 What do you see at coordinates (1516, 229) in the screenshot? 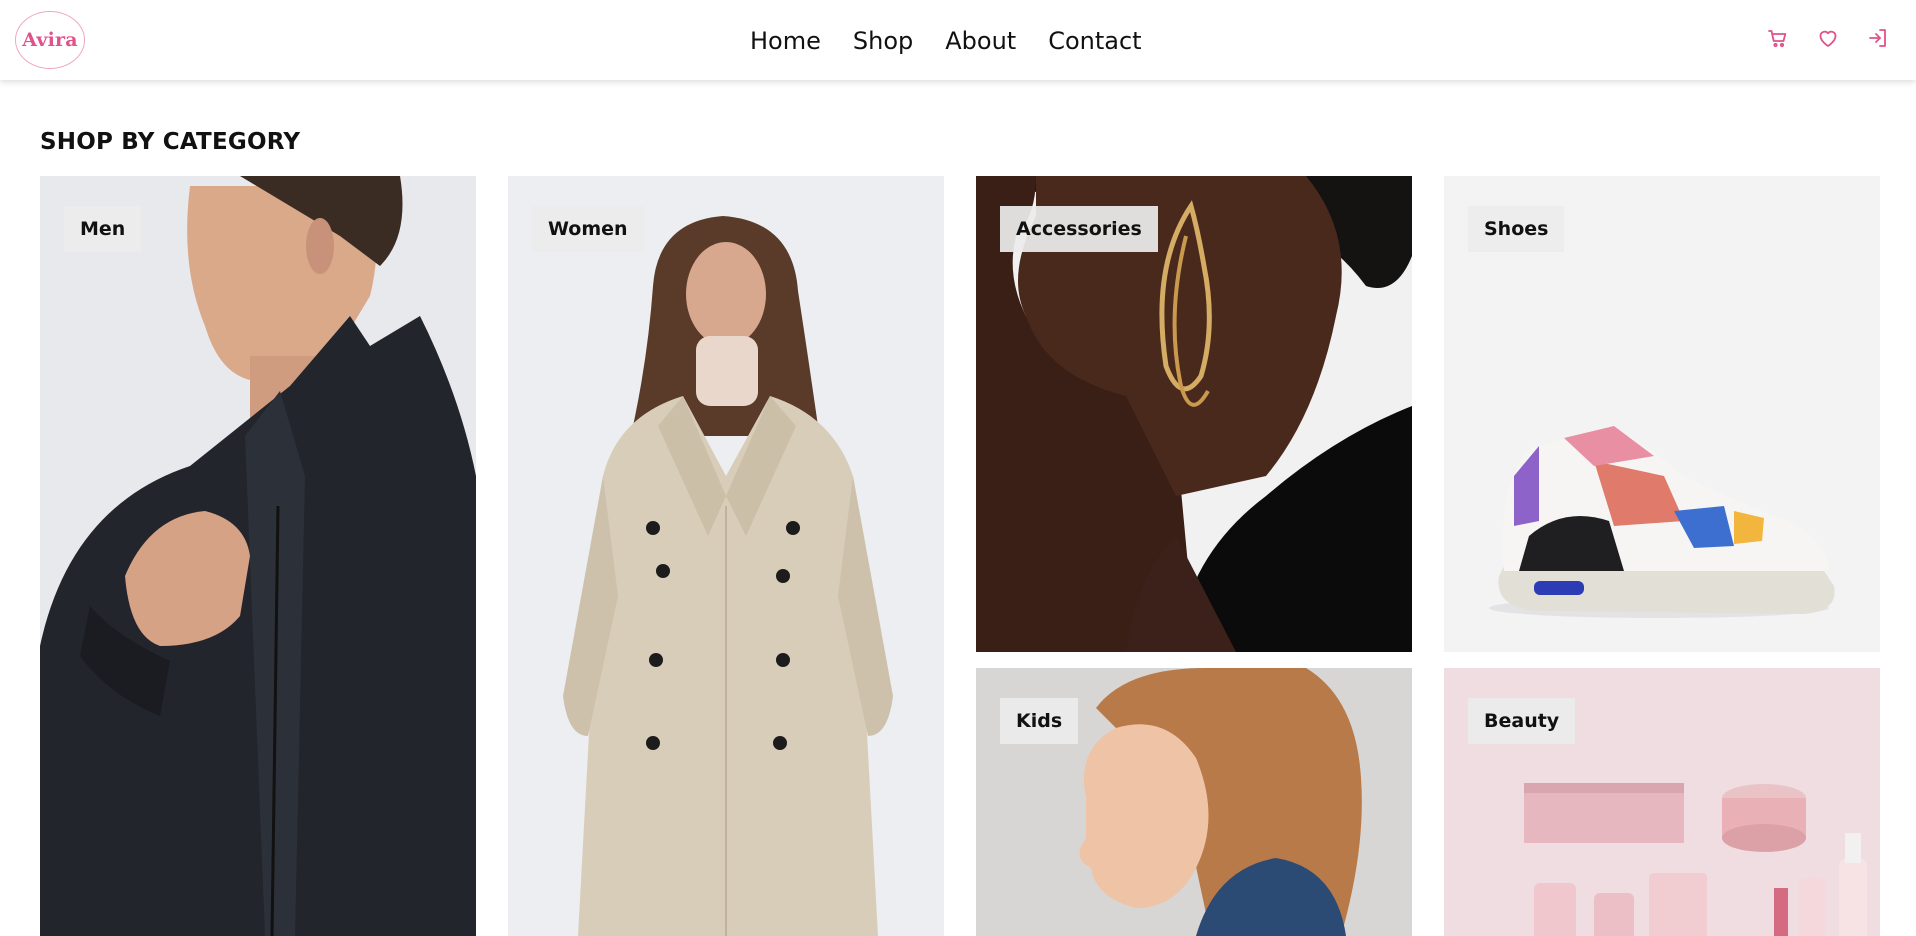
I see `category-label-shoes: Shoes` at bounding box center [1516, 229].